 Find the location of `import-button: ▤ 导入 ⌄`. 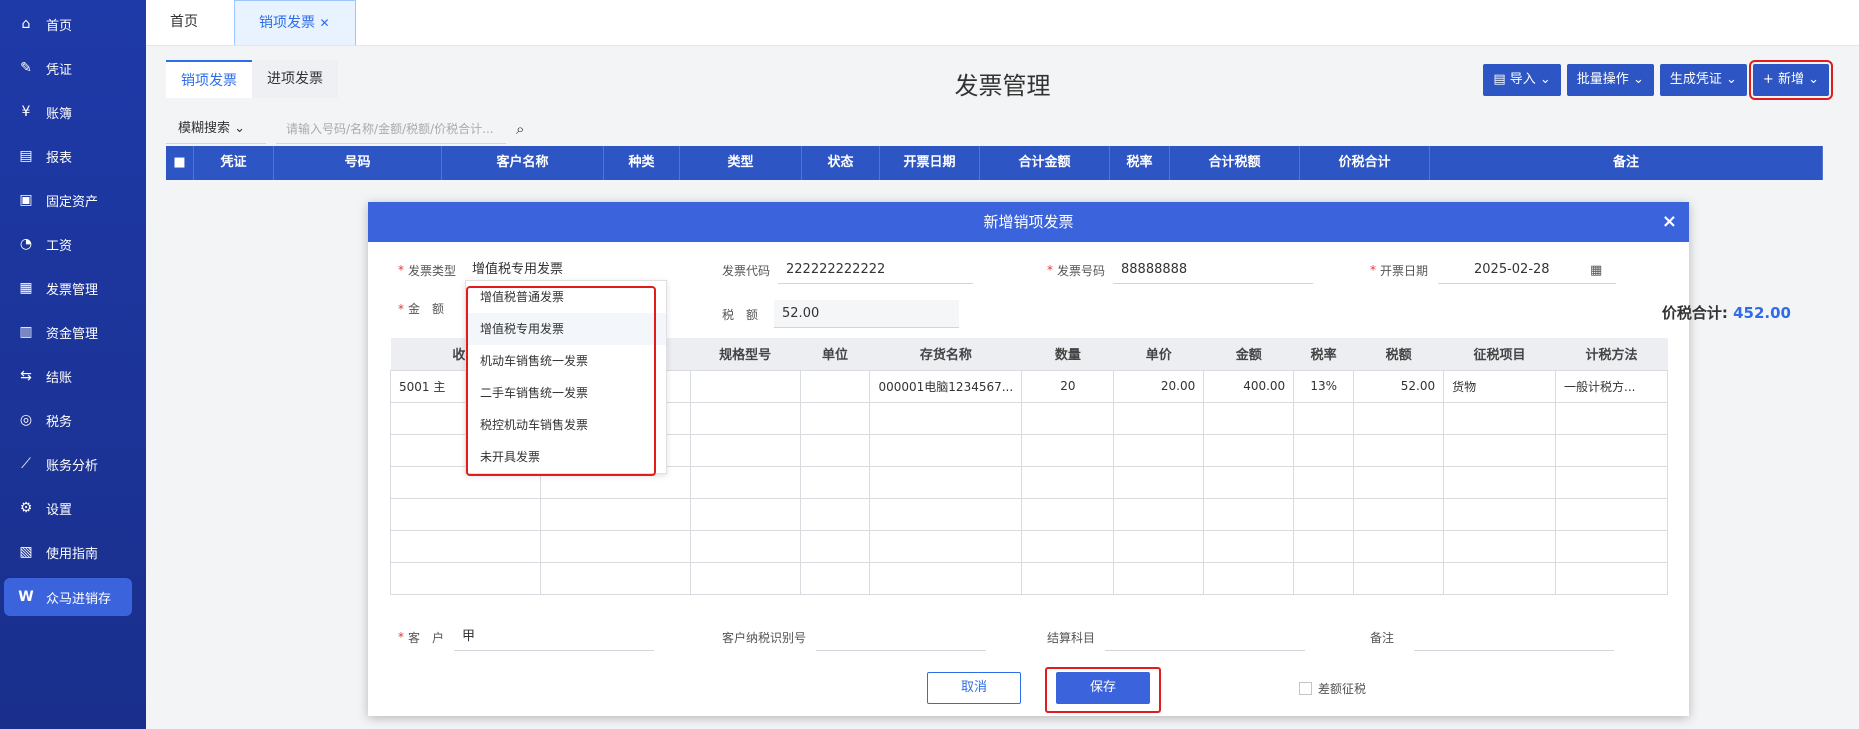

import-button: ▤ 导入 ⌄ is located at coordinates (1522, 80).